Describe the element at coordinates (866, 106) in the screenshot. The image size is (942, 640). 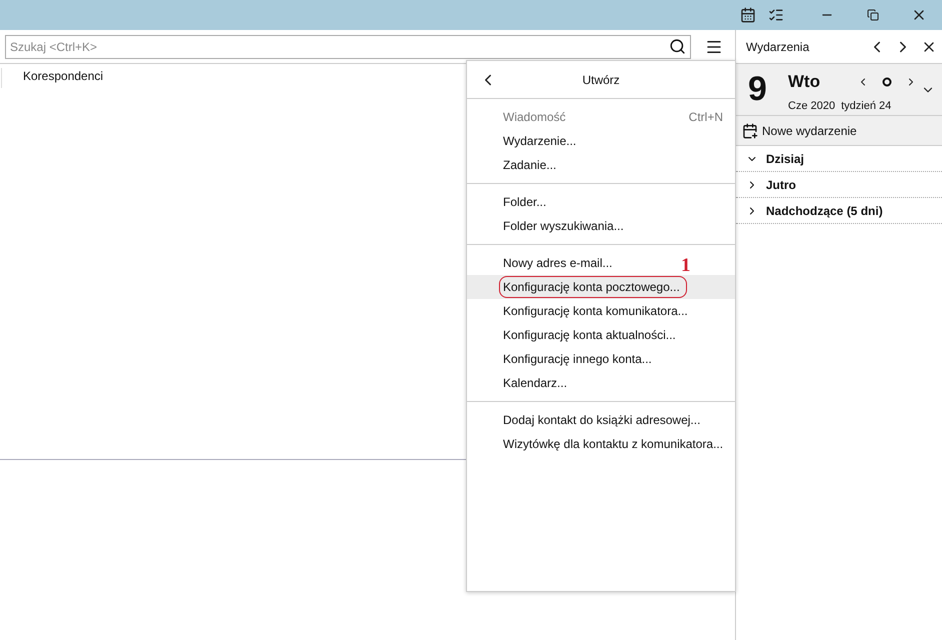
I see `week-number: tydzień 24` at that location.